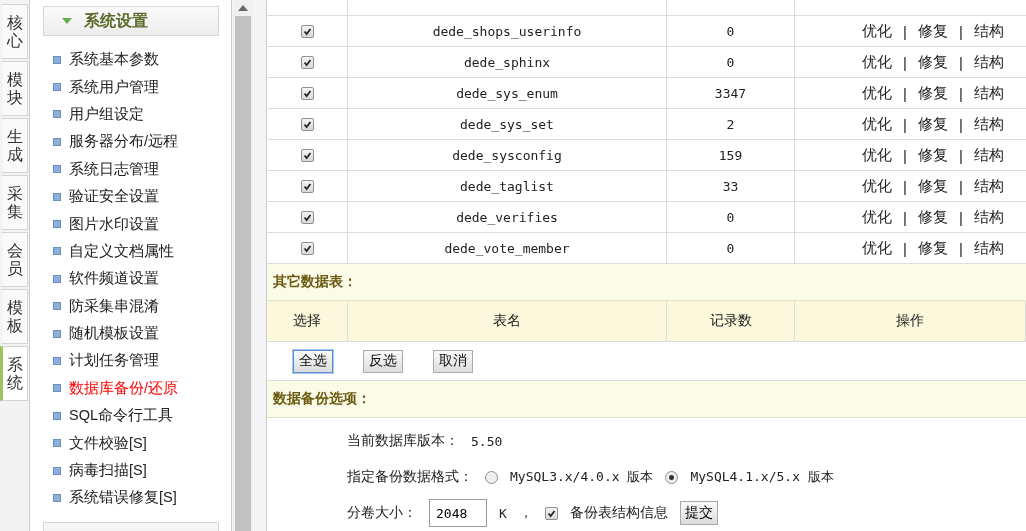 This screenshot has width=1026, height=531. I want to click on section-header: 其它数据表：, so click(646, 282).